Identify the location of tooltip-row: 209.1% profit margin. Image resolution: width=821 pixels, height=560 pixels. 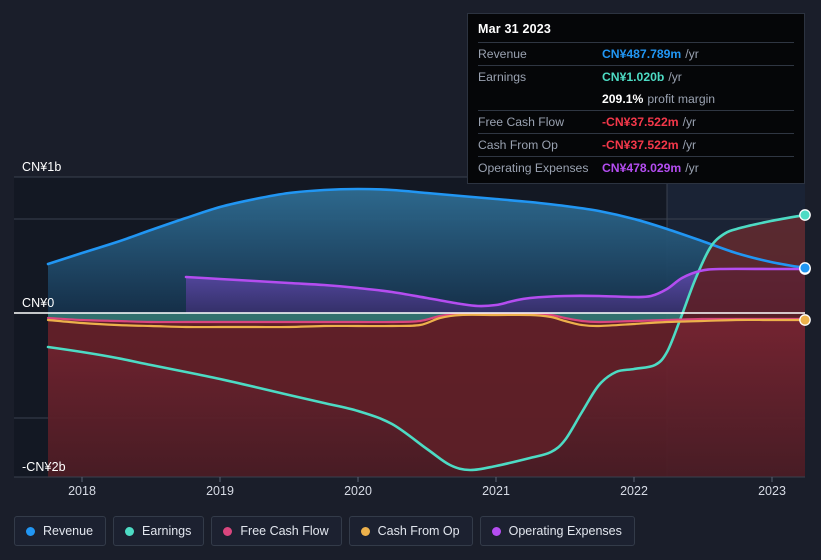
(636, 99).